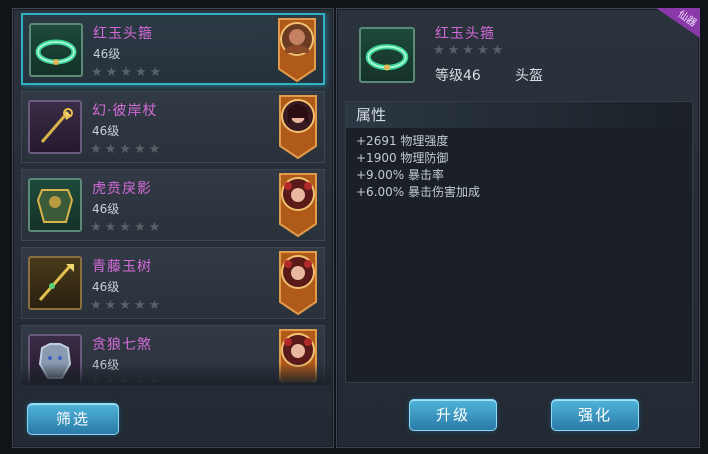 The height and width of the screenshot is (454, 708). What do you see at coordinates (176, 374) in the screenshot?
I see `list-scroll-fade` at bounding box center [176, 374].